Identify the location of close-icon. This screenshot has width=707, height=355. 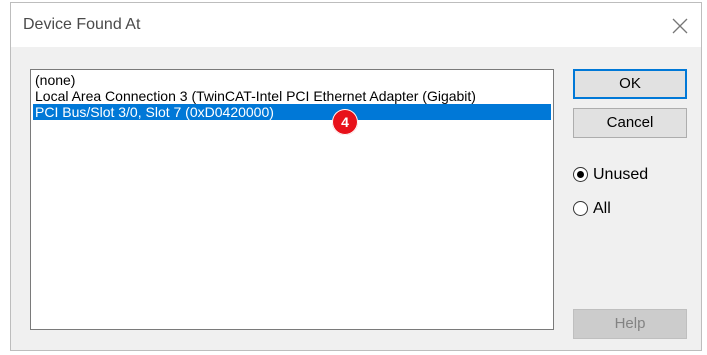
(680, 26).